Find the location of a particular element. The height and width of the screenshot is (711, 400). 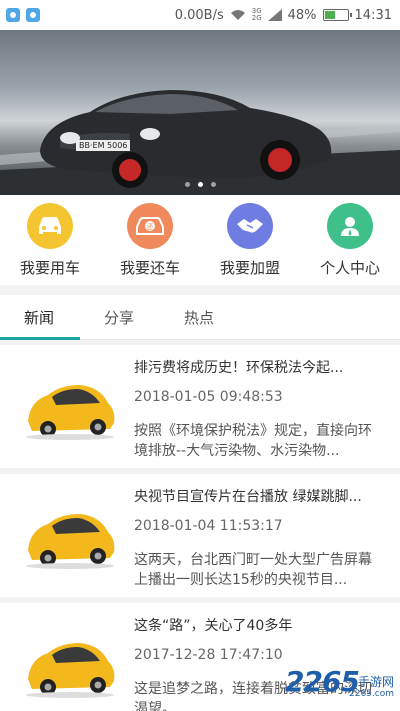

quick-actions: 我要用车 还 我要还车 我要加盟 个人中心 is located at coordinates (200, 240).